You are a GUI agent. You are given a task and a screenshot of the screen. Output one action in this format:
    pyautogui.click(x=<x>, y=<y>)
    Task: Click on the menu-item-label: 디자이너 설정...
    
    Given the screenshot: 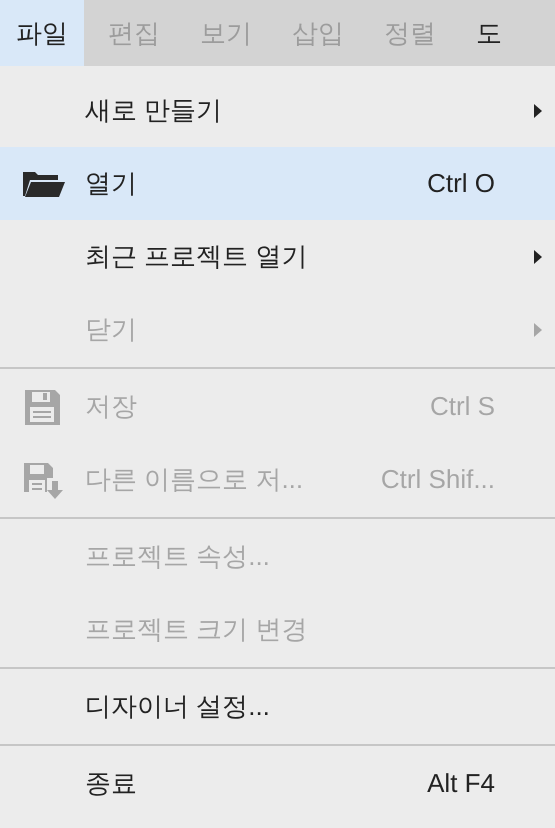 What is the action you would take?
    pyautogui.click(x=177, y=706)
    